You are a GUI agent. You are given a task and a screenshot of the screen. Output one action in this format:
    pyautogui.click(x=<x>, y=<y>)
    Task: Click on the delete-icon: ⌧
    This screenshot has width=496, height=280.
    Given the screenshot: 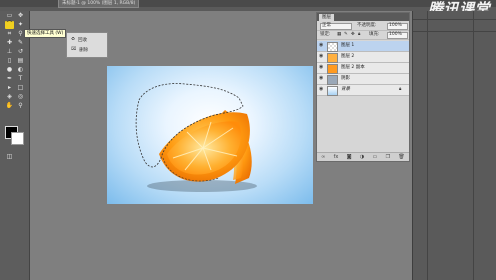 What is the action you would take?
    pyautogui.click(x=74, y=49)
    